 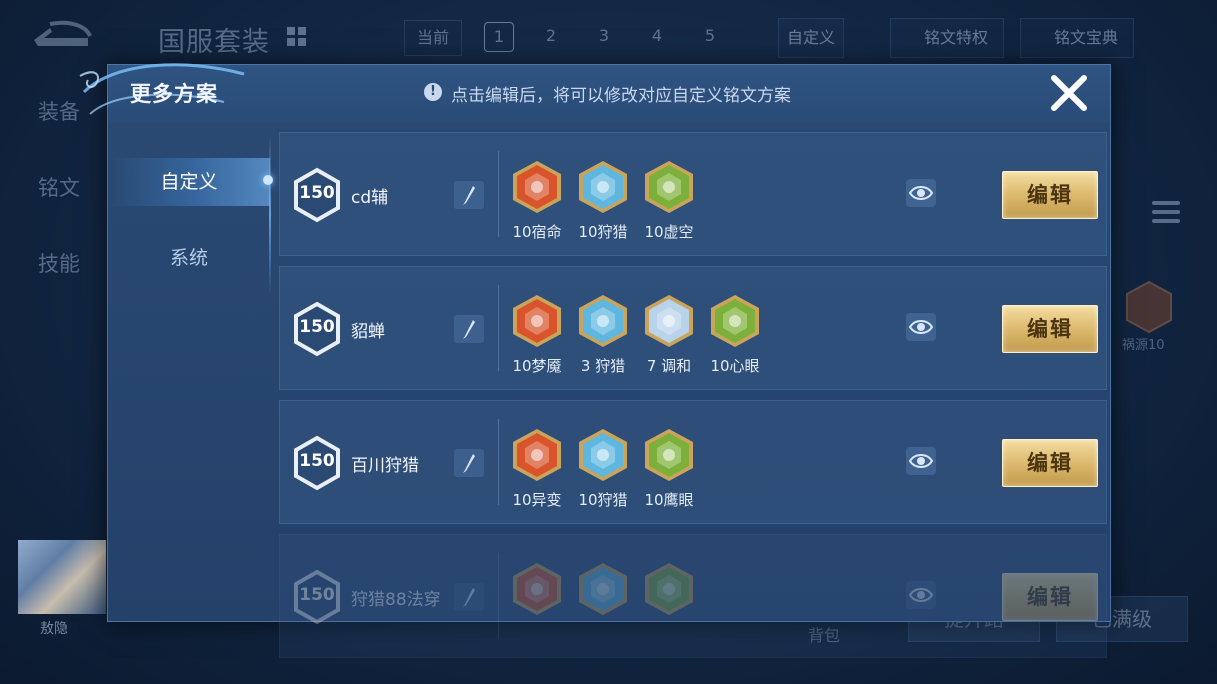 I want to click on custom-button: 自定义, so click(x=811, y=38).